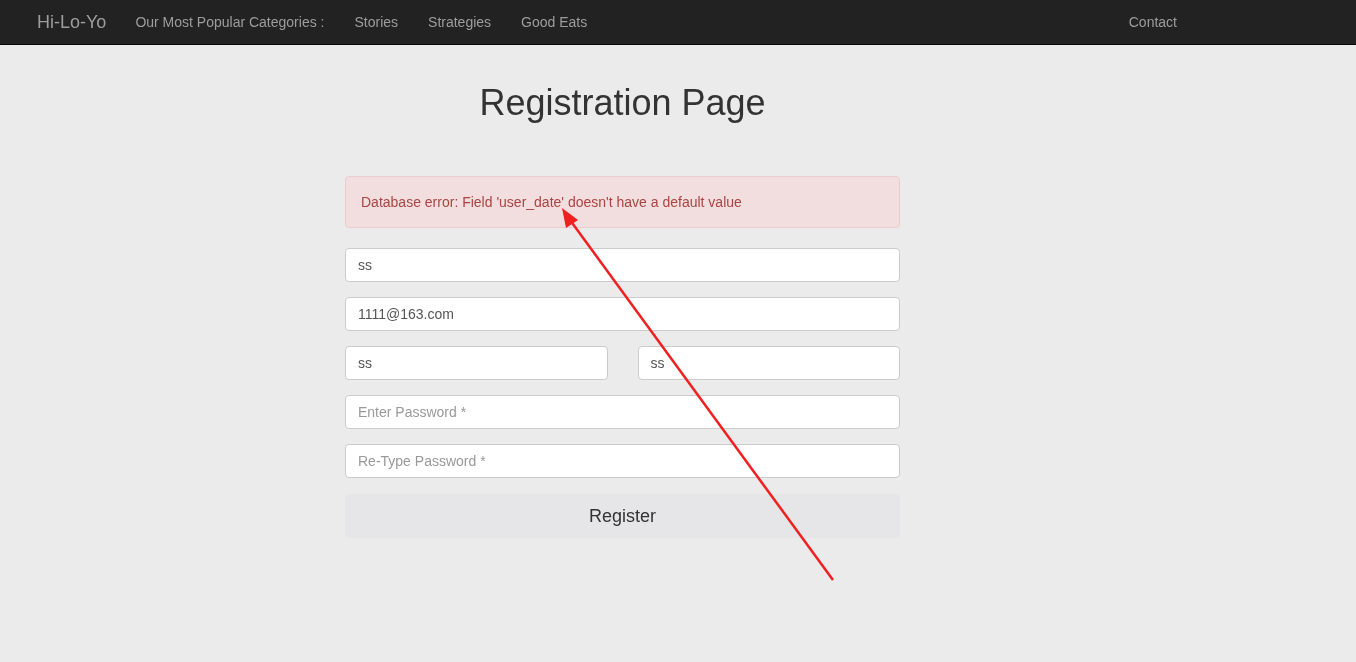 Image resolution: width=1356 pixels, height=662 pixels. I want to click on input-field: 1111@163.com, so click(622, 314).